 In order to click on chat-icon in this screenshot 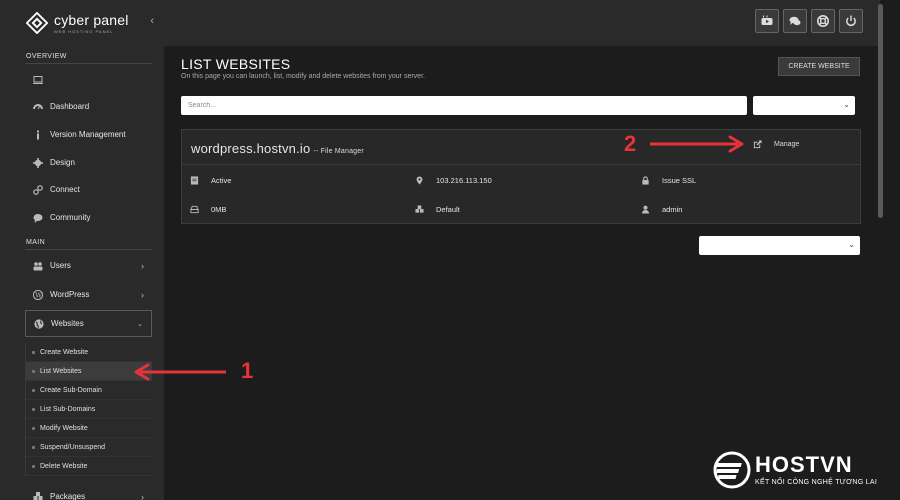, I will do `click(38, 218)`.